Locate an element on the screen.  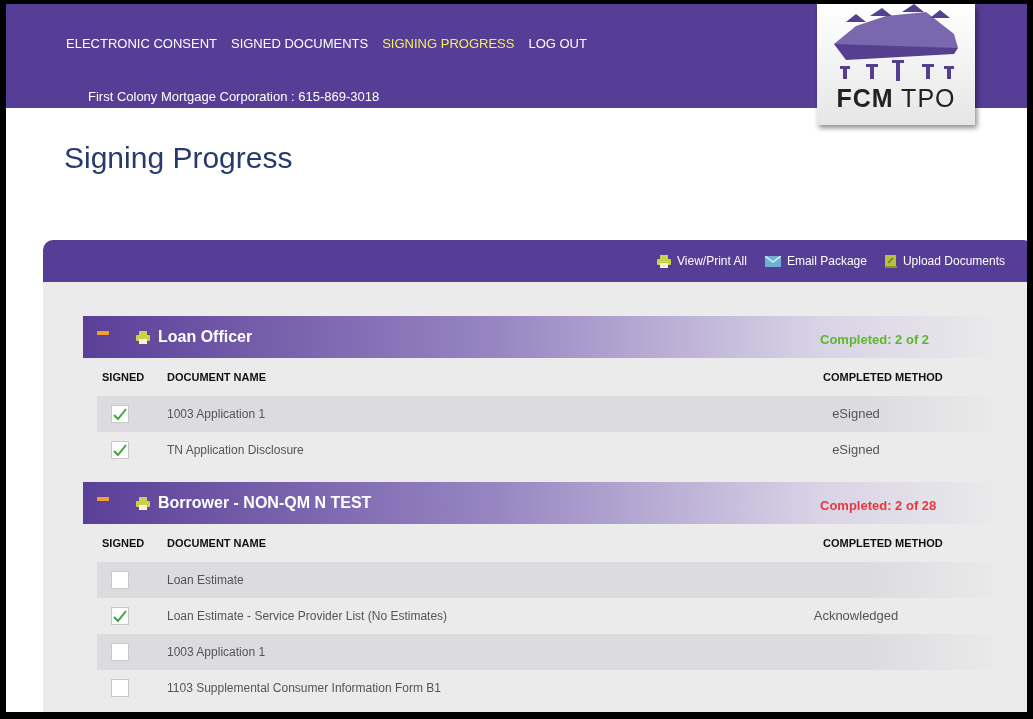
page-title: Signing Progress is located at coordinates (179, 158).